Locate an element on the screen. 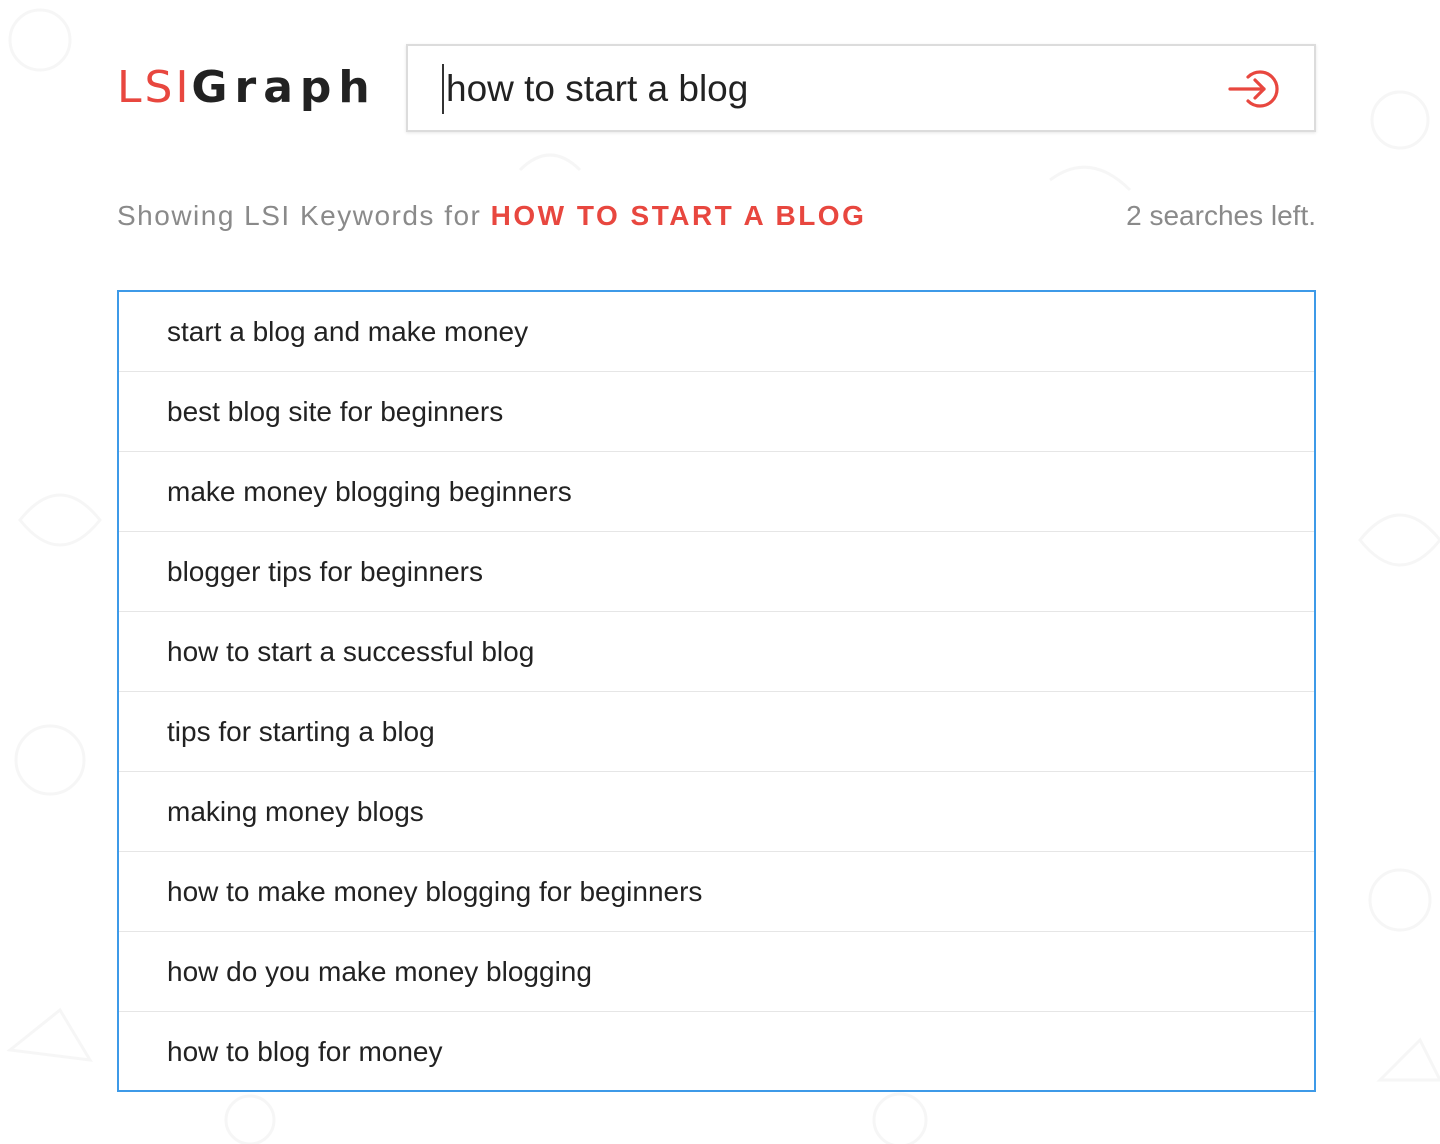  keyword-result-item: how to make money blogging for beginners is located at coordinates (716, 892).